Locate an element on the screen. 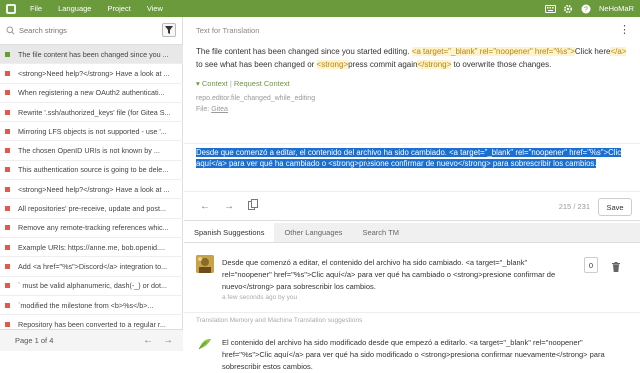  menu-file: File is located at coordinates (36, 8).